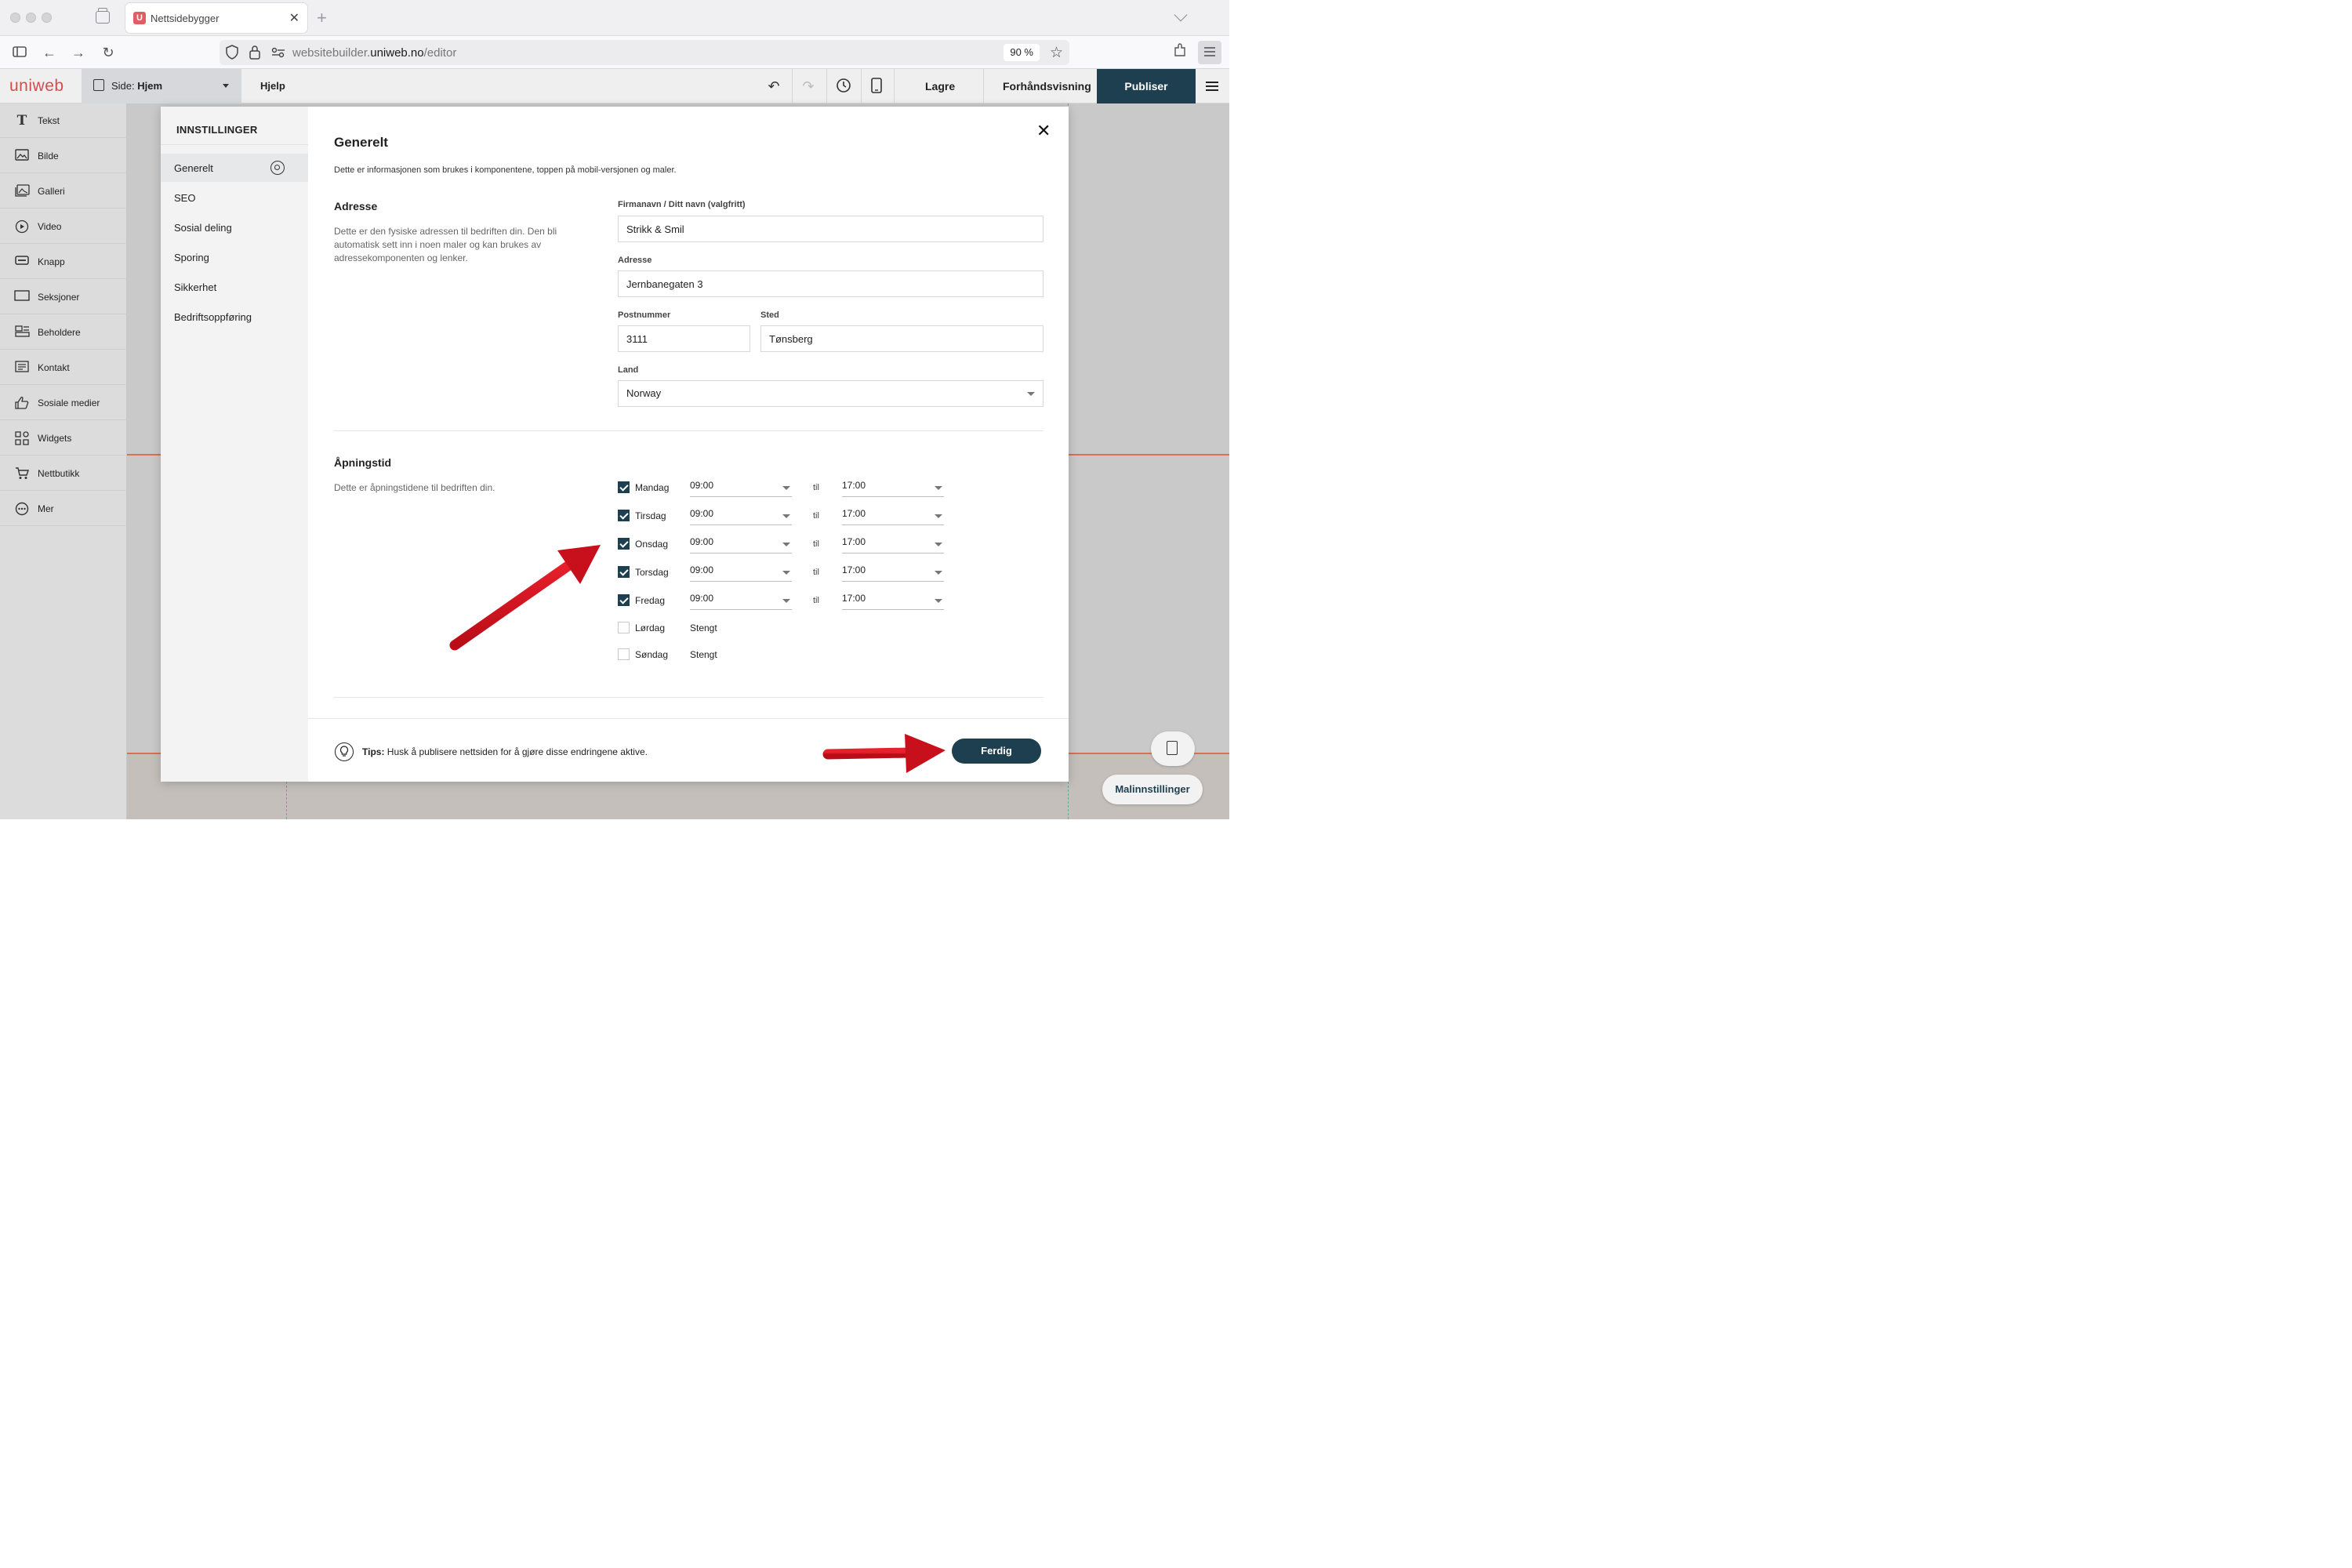 This screenshot has width=2352, height=1568. Describe the element at coordinates (59, 473) in the screenshot. I see `tool-label: Nettbutikk` at that location.